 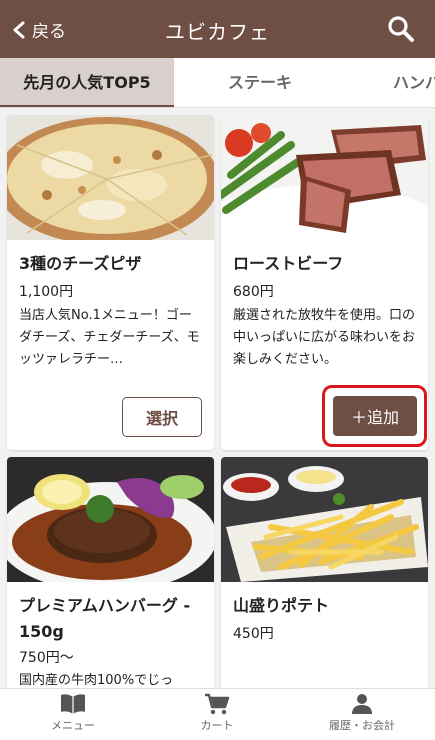 I want to click on hamburg-image, so click(x=110, y=519).